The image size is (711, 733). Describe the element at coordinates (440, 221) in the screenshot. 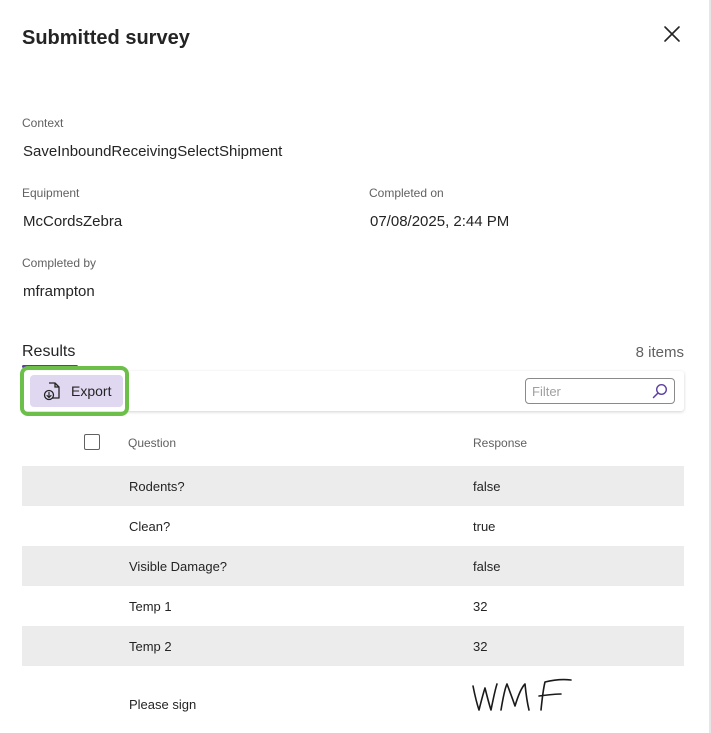

I see `completed-on-value: 07/08/2025, 2:44 PM` at that location.